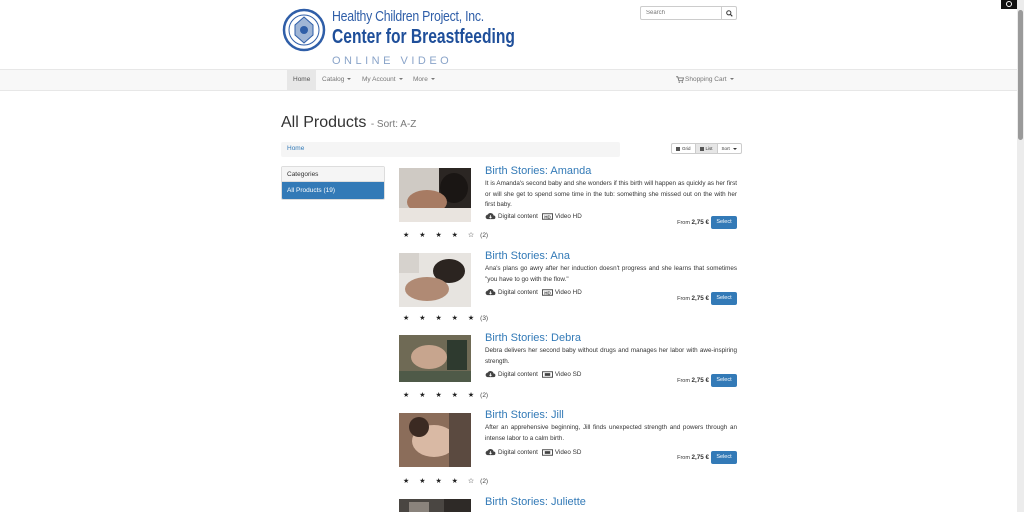 The width and height of the screenshot is (1024, 512). What do you see at coordinates (729, 148) in the screenshot?
I see `sort-dropdown: Sort` at bounding box center [729, 148].